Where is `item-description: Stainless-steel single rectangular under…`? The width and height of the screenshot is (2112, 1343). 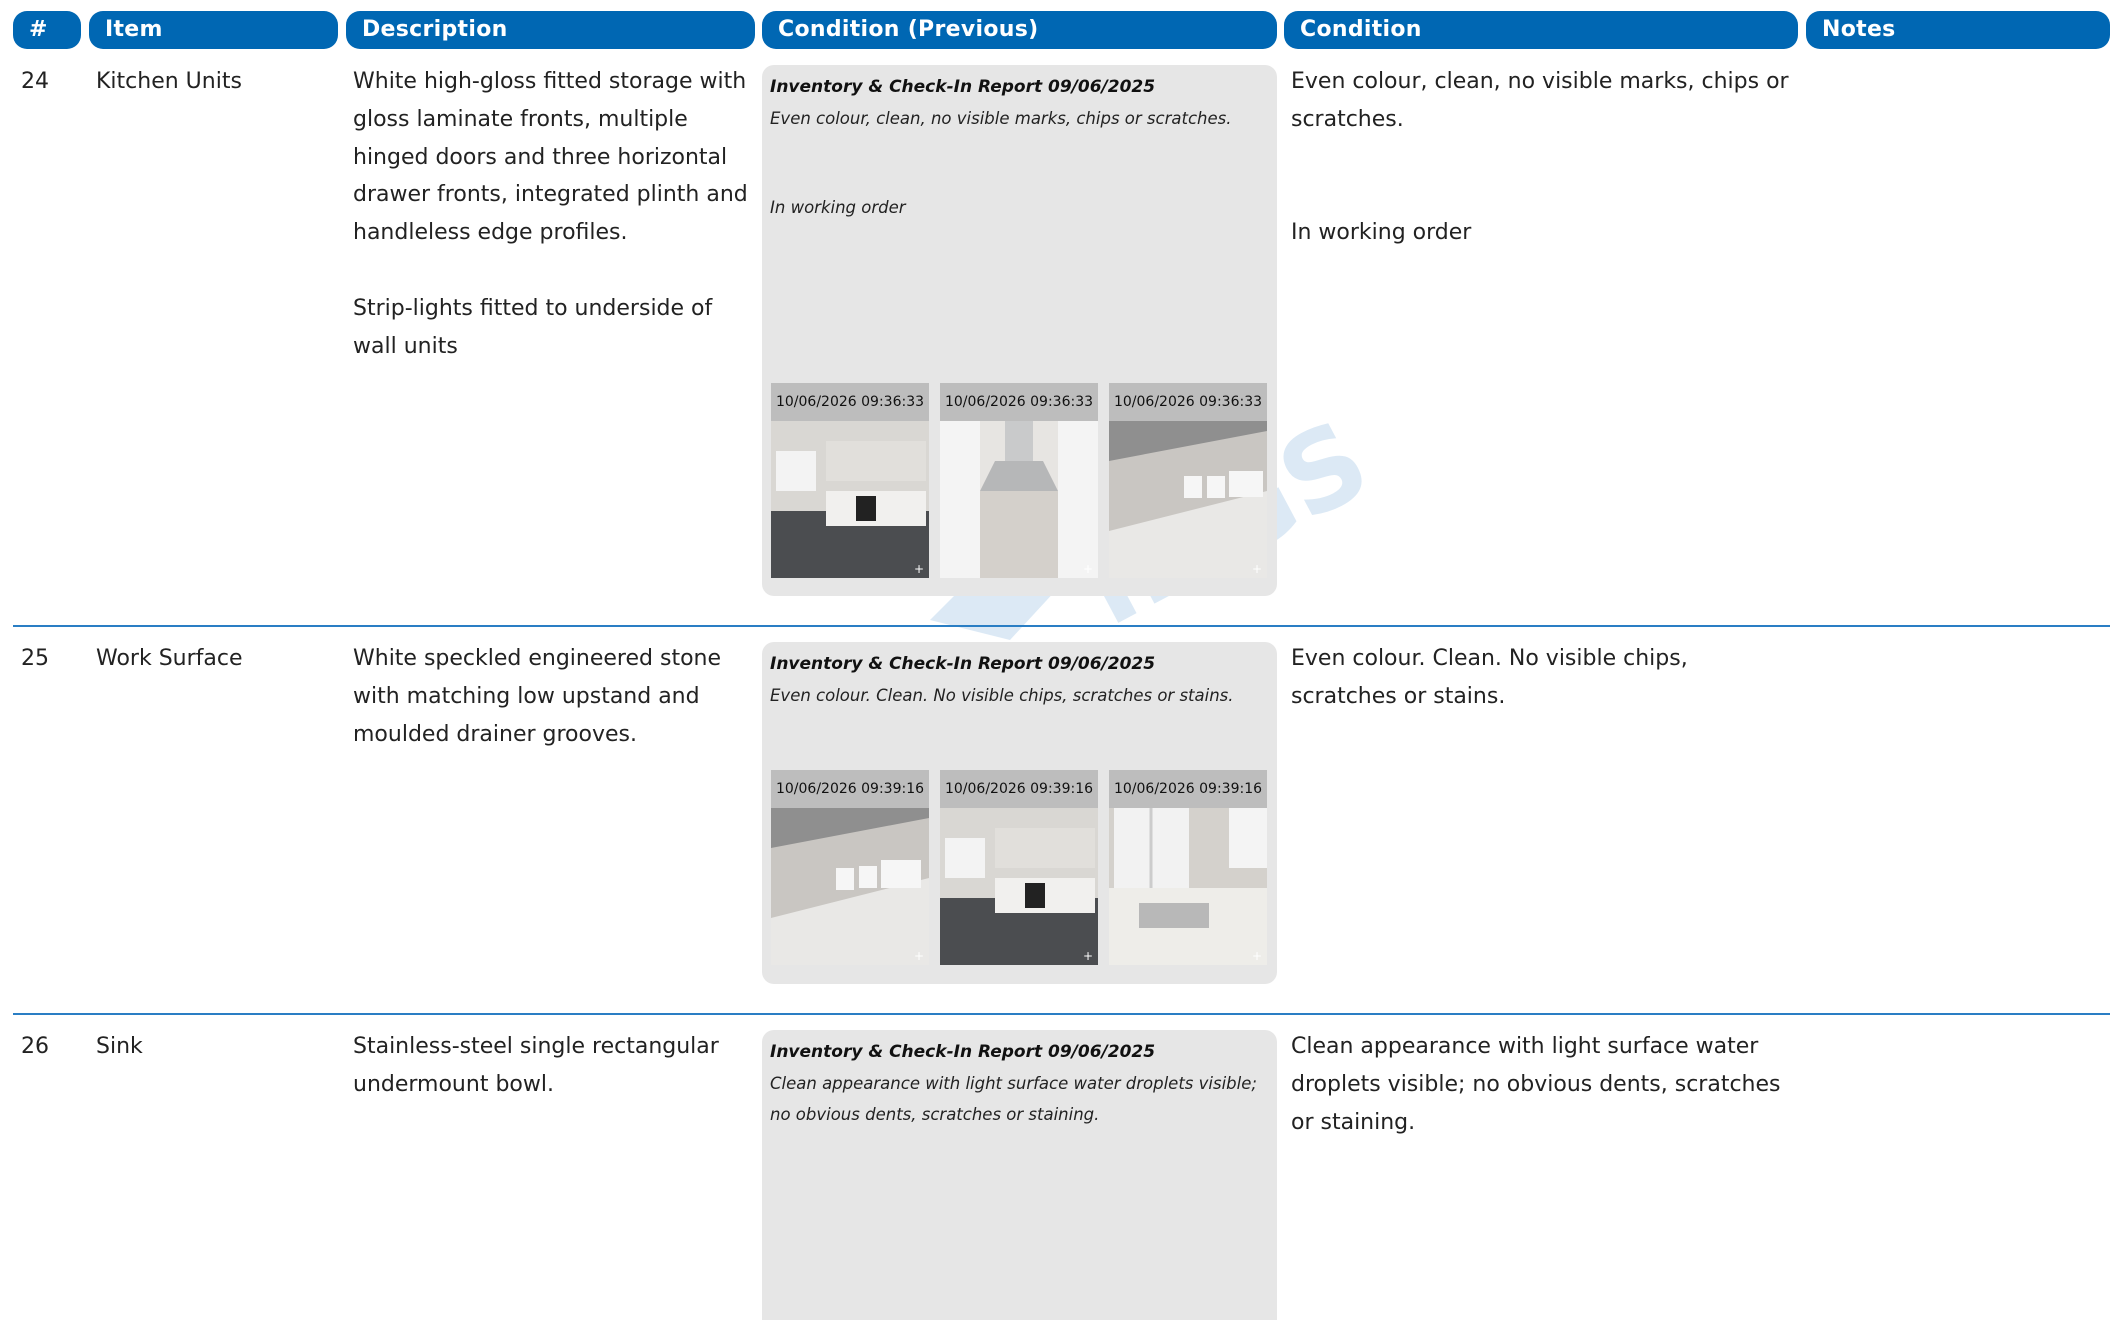 item-description: Stainless-steel single rectangular under… is located at coordinates (552, 1066).